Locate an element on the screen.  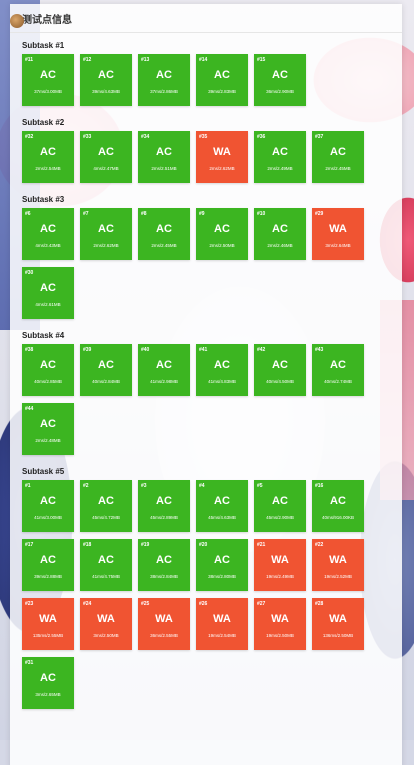
testcase-tile: #8 AC 2ms/2.45MB is located at coordinates (164, 234).